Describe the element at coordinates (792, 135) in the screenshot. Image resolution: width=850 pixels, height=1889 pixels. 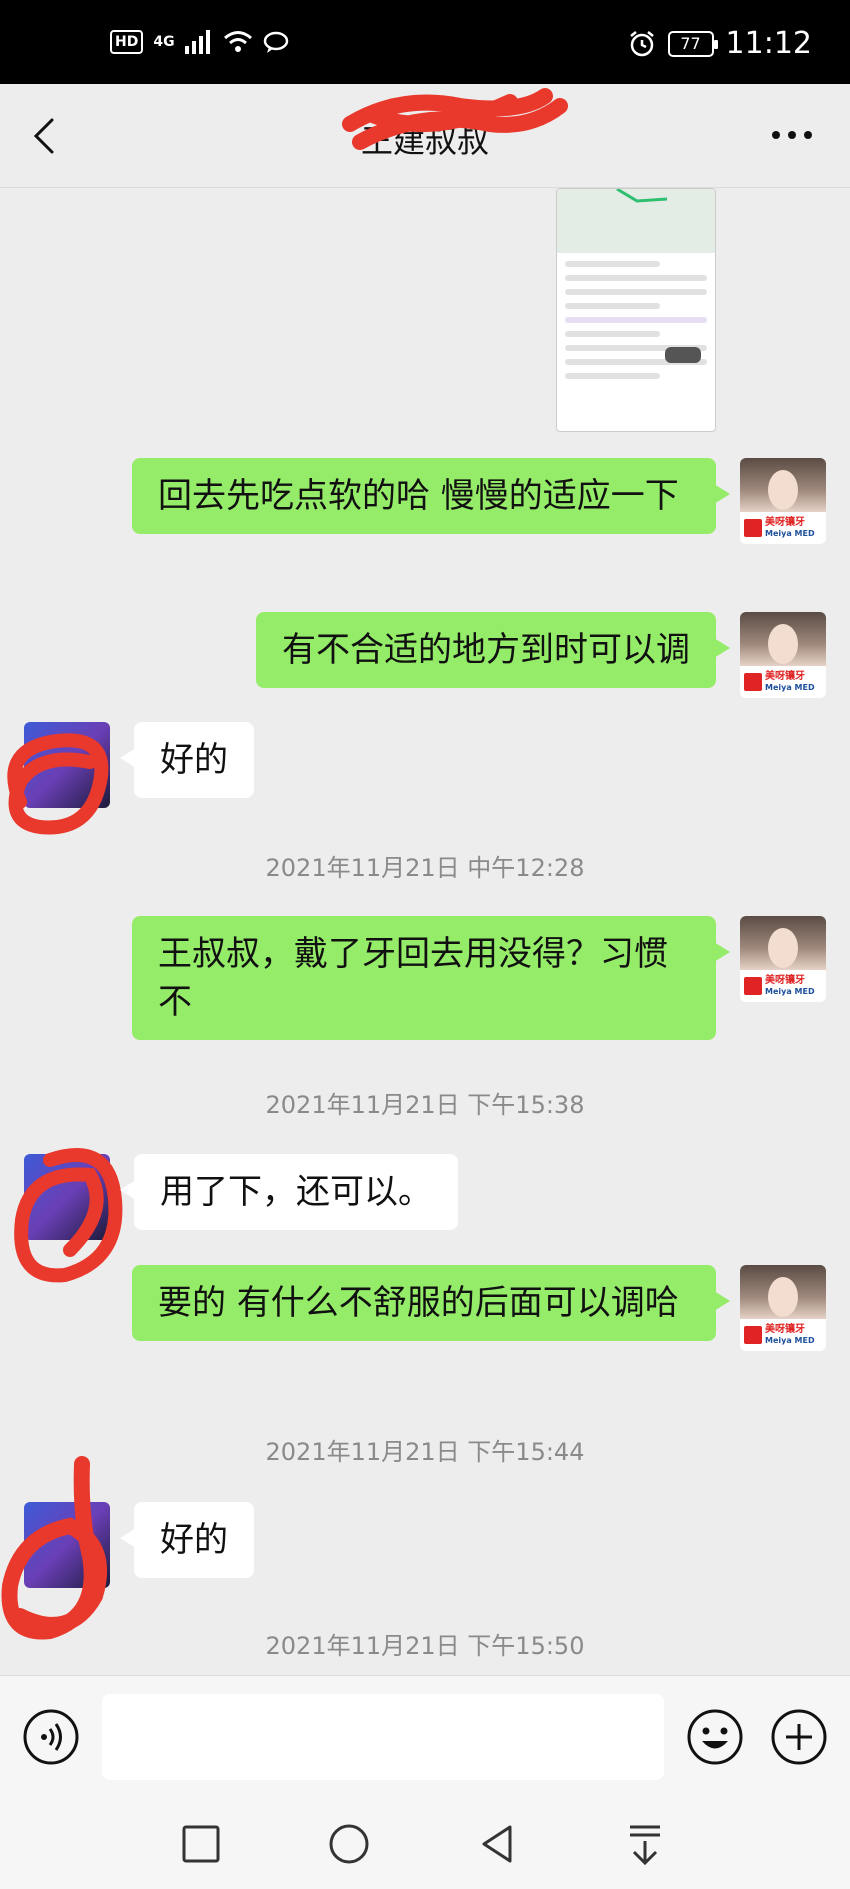
I see `more-icon` at that location.